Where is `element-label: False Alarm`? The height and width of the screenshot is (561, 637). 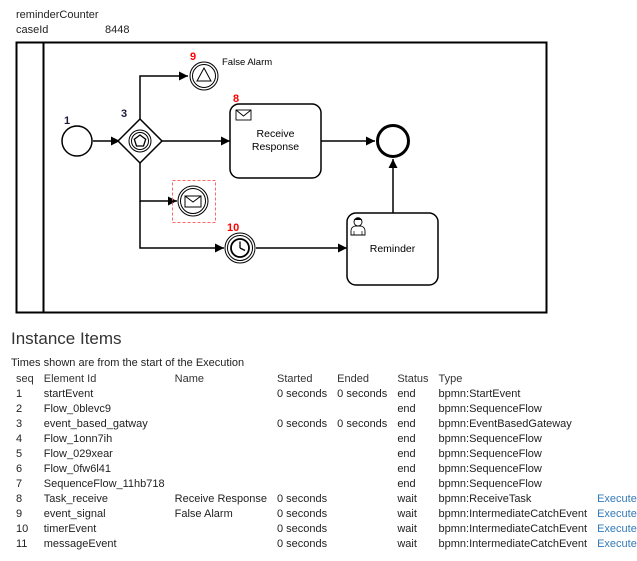
element-label: False Alarm is located at coordinates (247, 62).